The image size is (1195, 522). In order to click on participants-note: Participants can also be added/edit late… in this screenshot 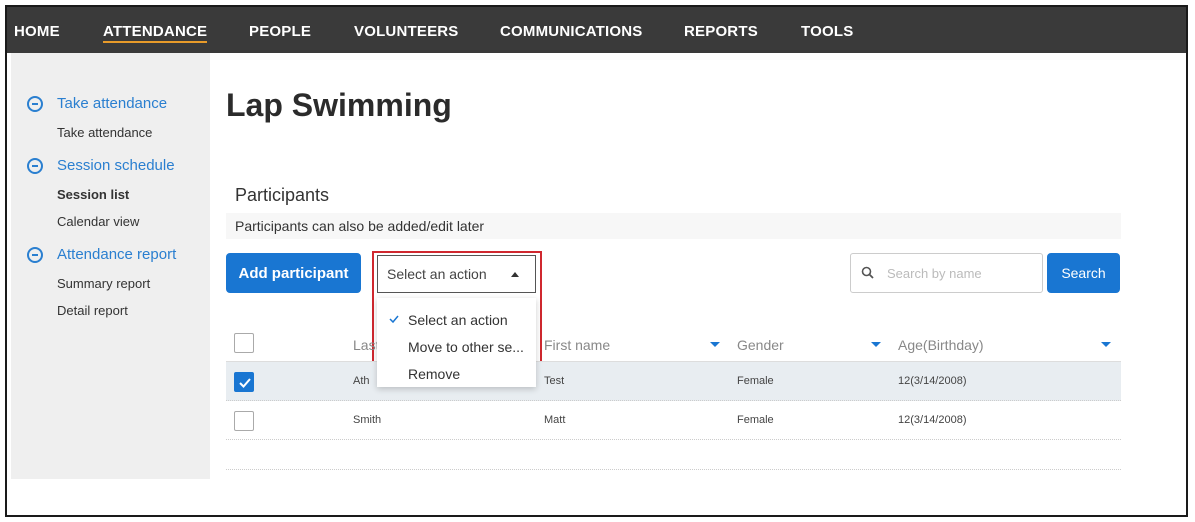, I will do `click(673, 226)`.